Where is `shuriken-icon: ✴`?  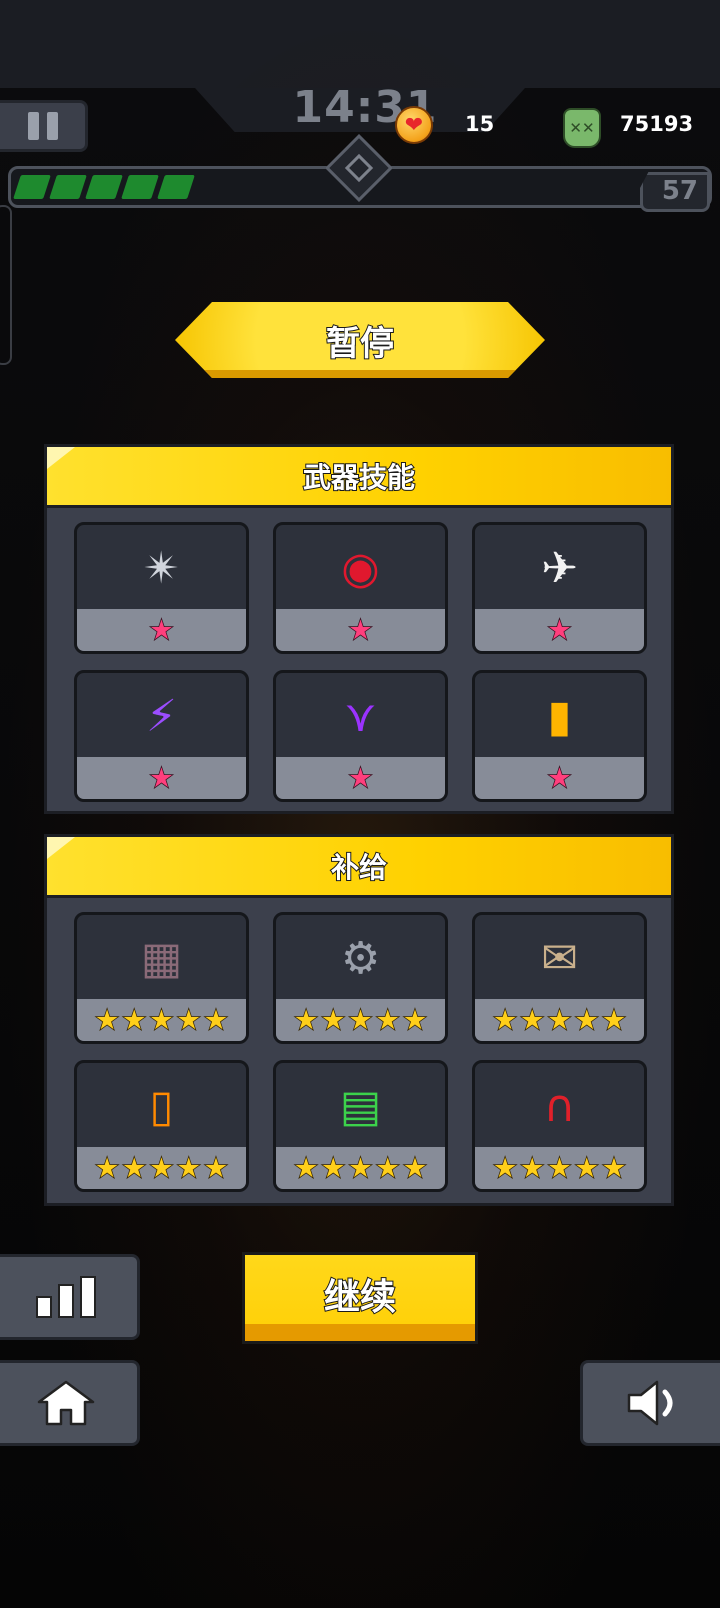
shuriken-icon: ✴ is located at coordinates (161, 568).